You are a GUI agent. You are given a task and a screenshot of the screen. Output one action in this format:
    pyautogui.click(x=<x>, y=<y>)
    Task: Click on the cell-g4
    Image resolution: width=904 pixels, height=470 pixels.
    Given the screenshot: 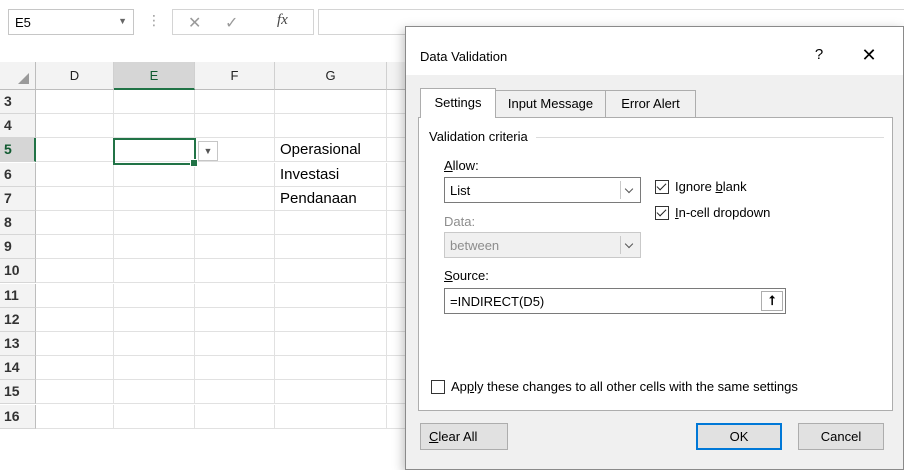 What is the action you would take?
    pyautogui.click(x=331, y=126)
    